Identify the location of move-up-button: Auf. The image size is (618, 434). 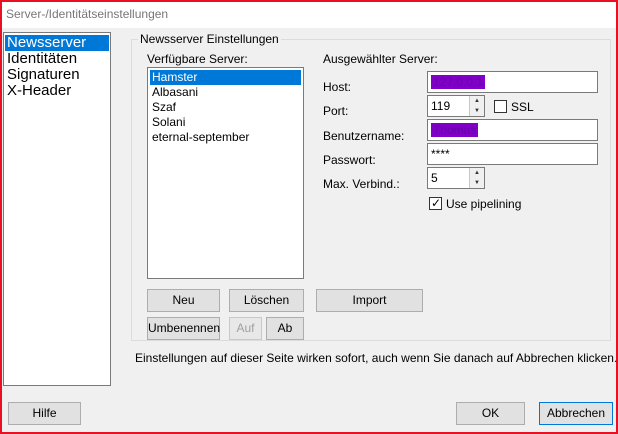
(245, 328).